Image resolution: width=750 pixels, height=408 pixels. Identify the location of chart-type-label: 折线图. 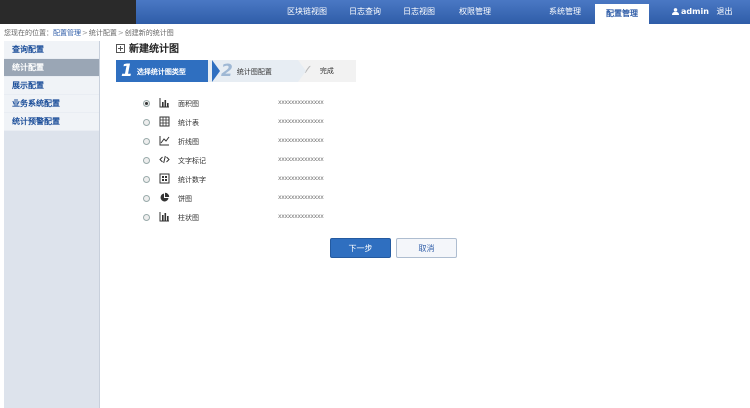
(188, 142).